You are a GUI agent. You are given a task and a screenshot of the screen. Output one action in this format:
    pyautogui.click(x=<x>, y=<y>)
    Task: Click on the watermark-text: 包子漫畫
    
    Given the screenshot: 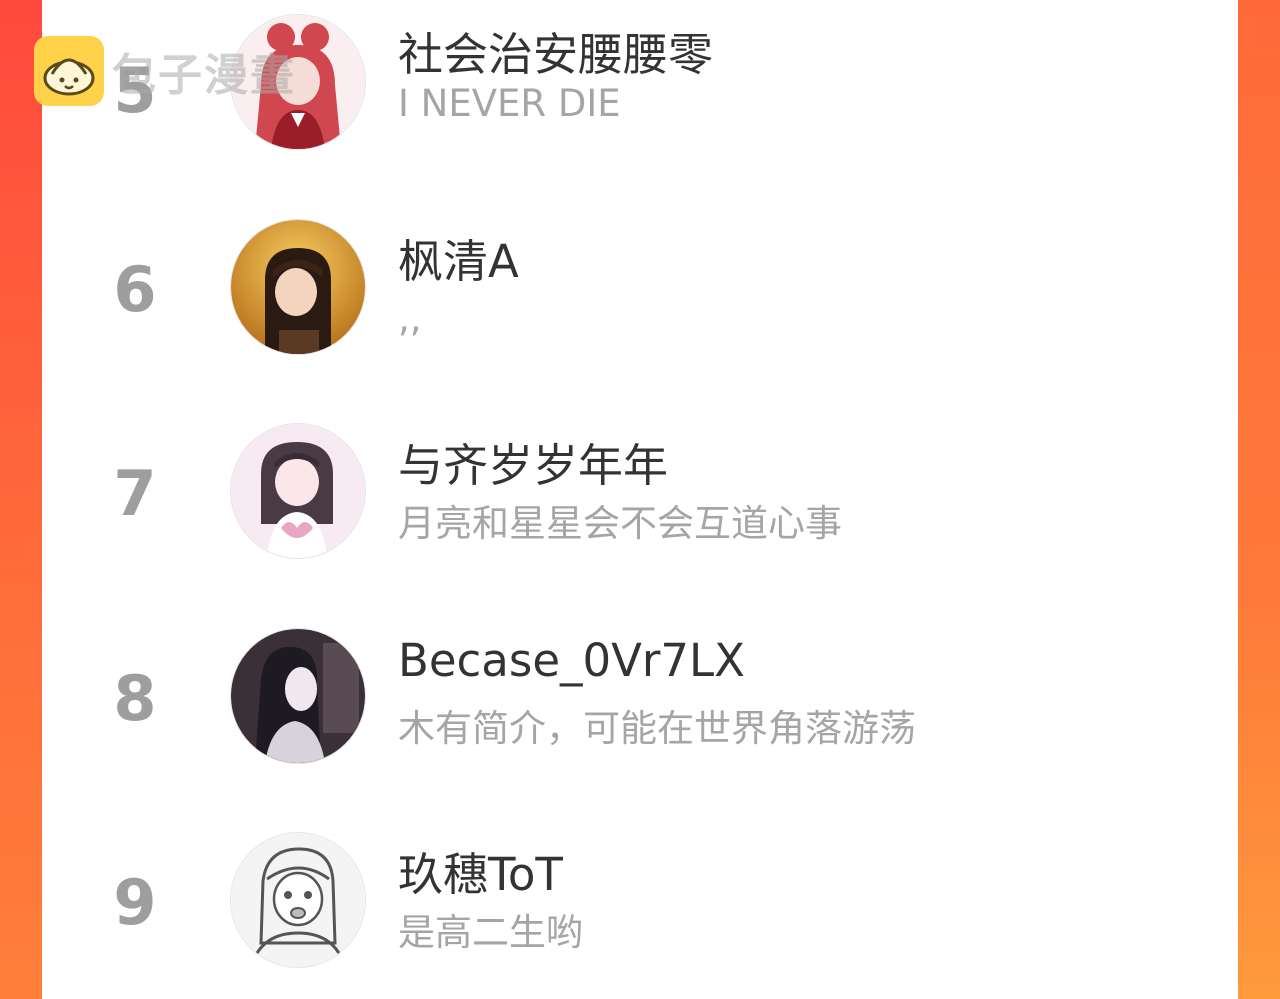 What is the action you would take?
    pyautogui.click(x=204, y=75)
    